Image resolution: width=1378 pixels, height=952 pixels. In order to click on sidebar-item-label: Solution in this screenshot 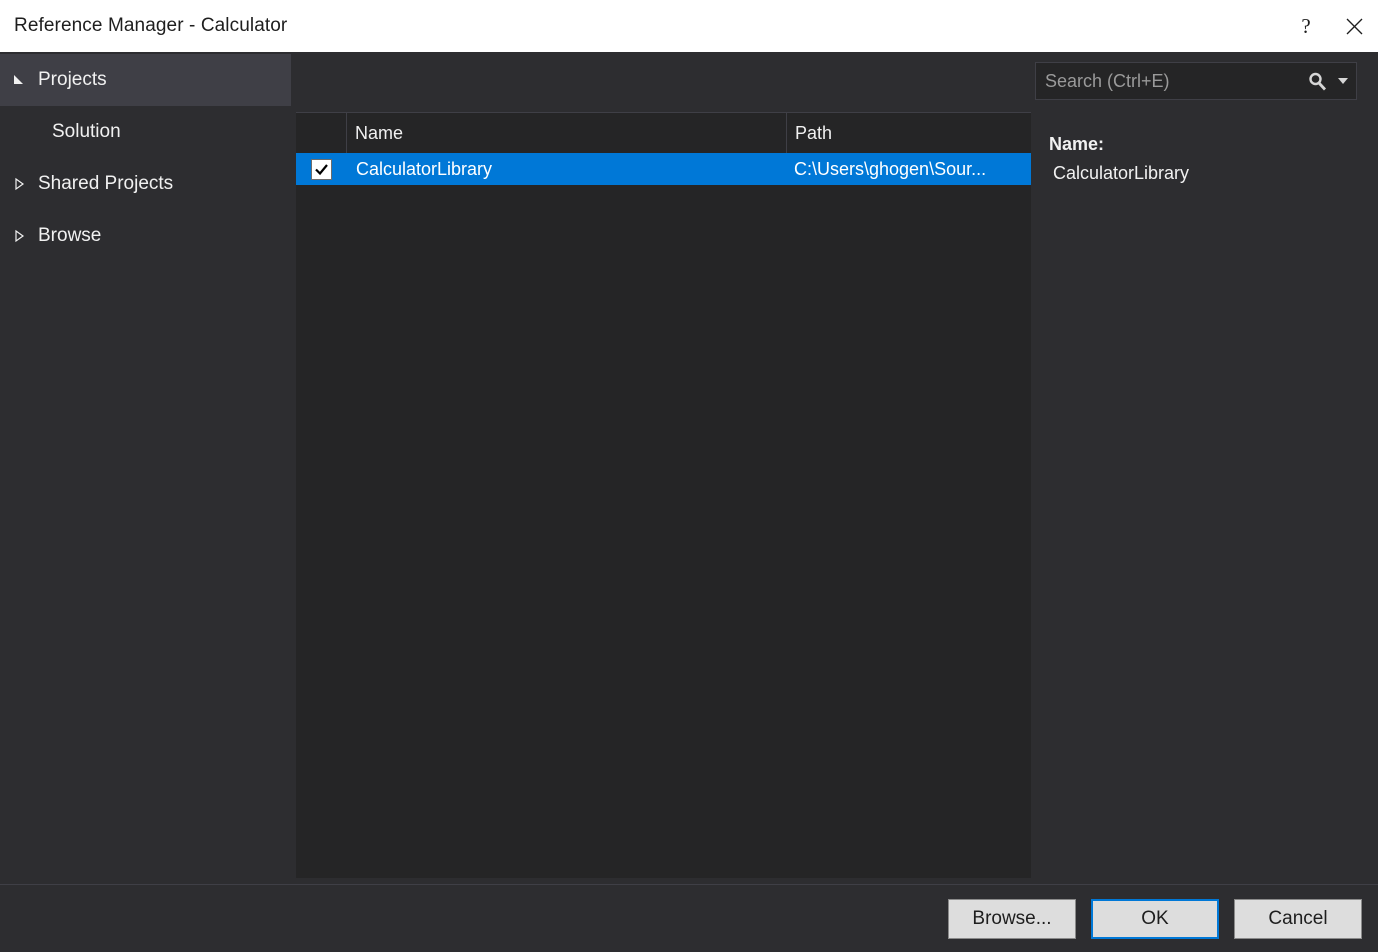, I will do `click(86, 131)`.